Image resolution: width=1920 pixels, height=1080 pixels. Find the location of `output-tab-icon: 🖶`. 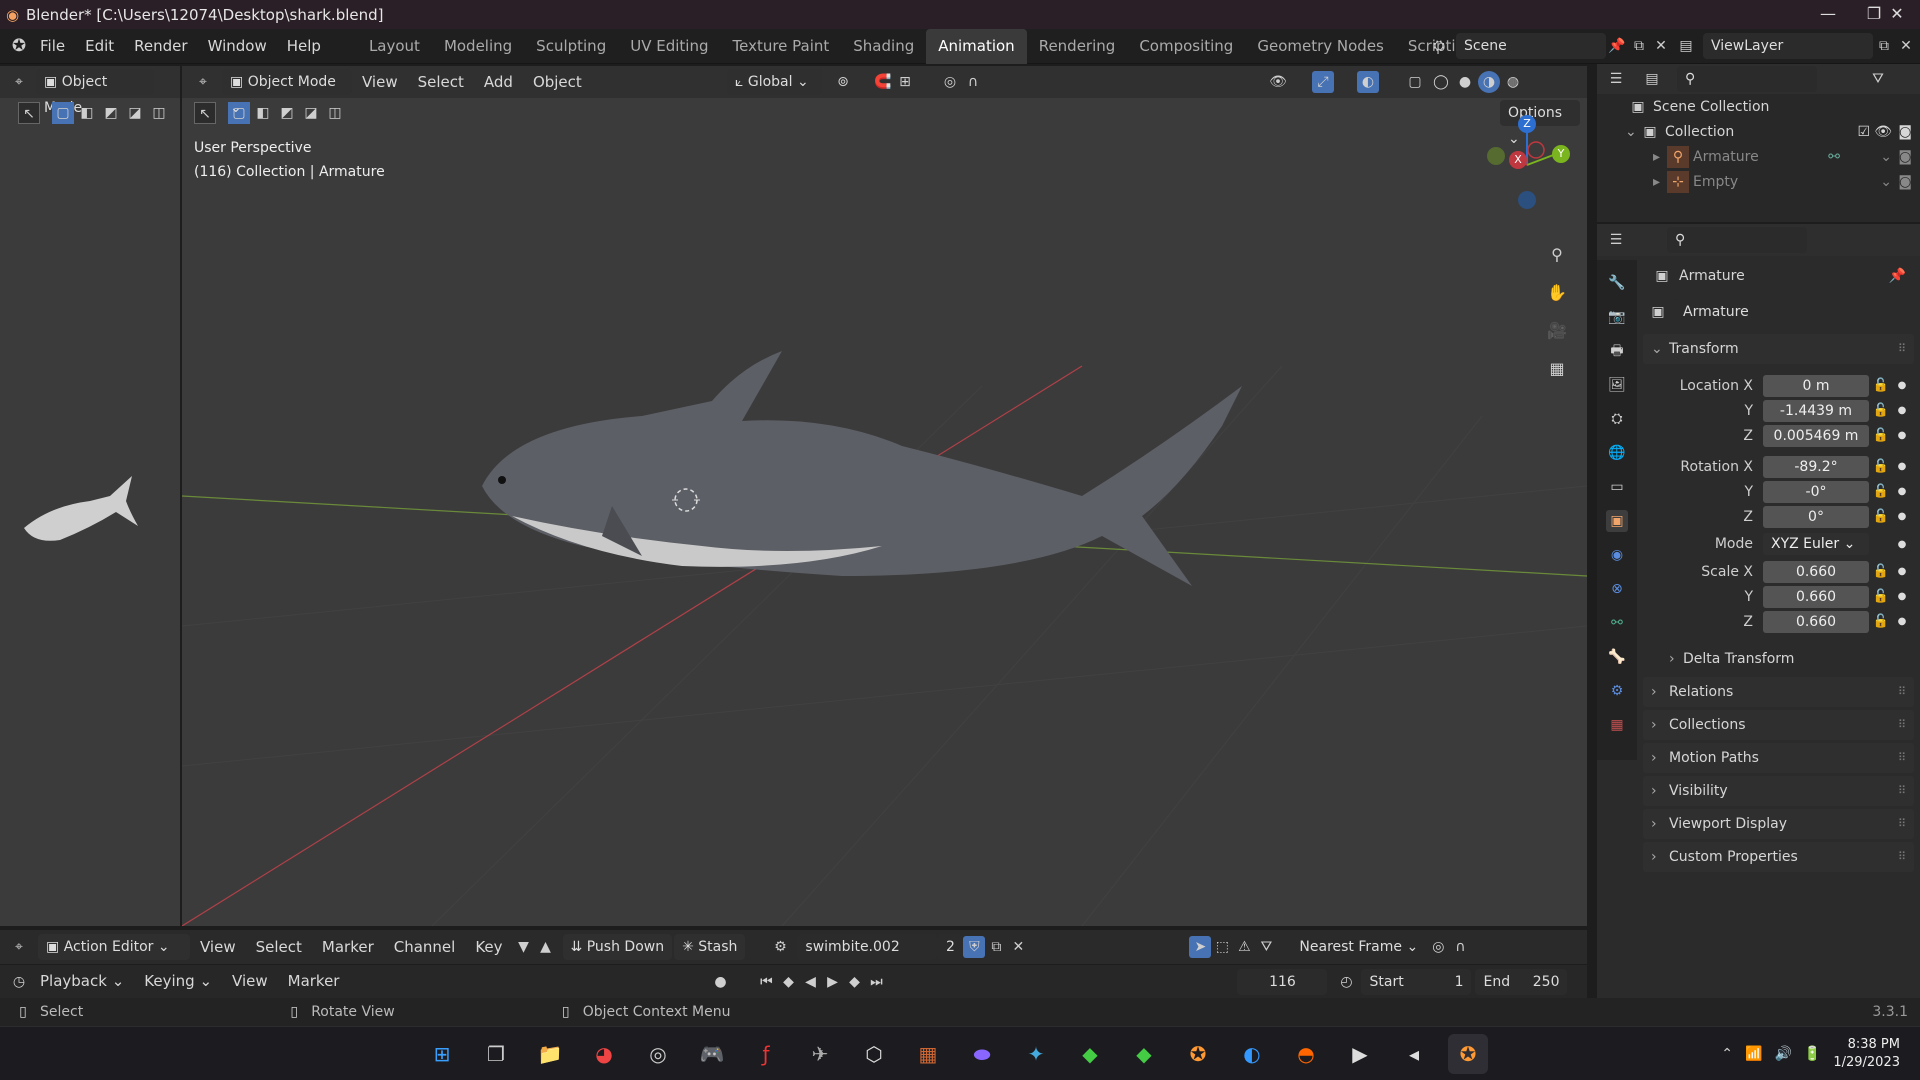

output-tab-icon: 🖶 is located at coordinates (1617, 351).